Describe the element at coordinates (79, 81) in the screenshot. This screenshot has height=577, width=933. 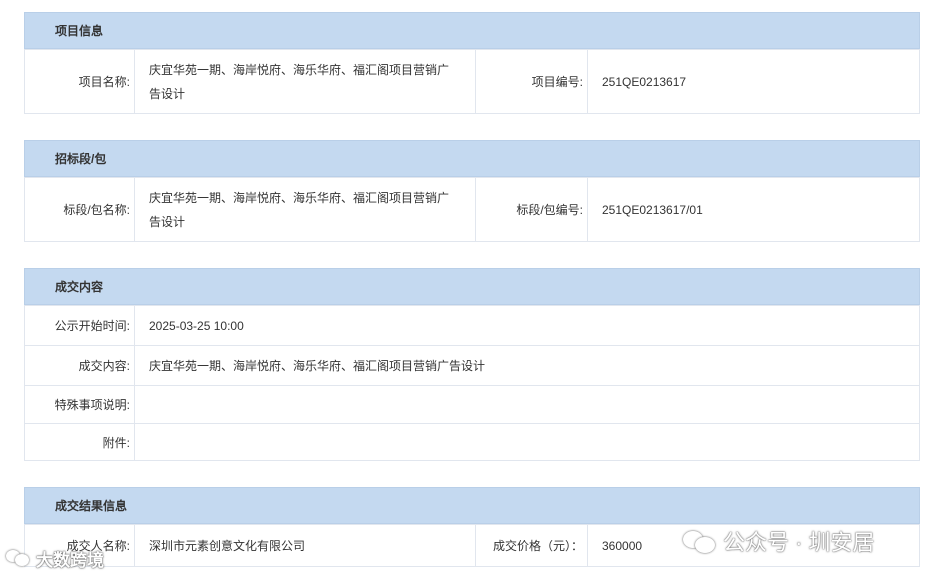
I see `project-name-label: 项目名称:` at that location.